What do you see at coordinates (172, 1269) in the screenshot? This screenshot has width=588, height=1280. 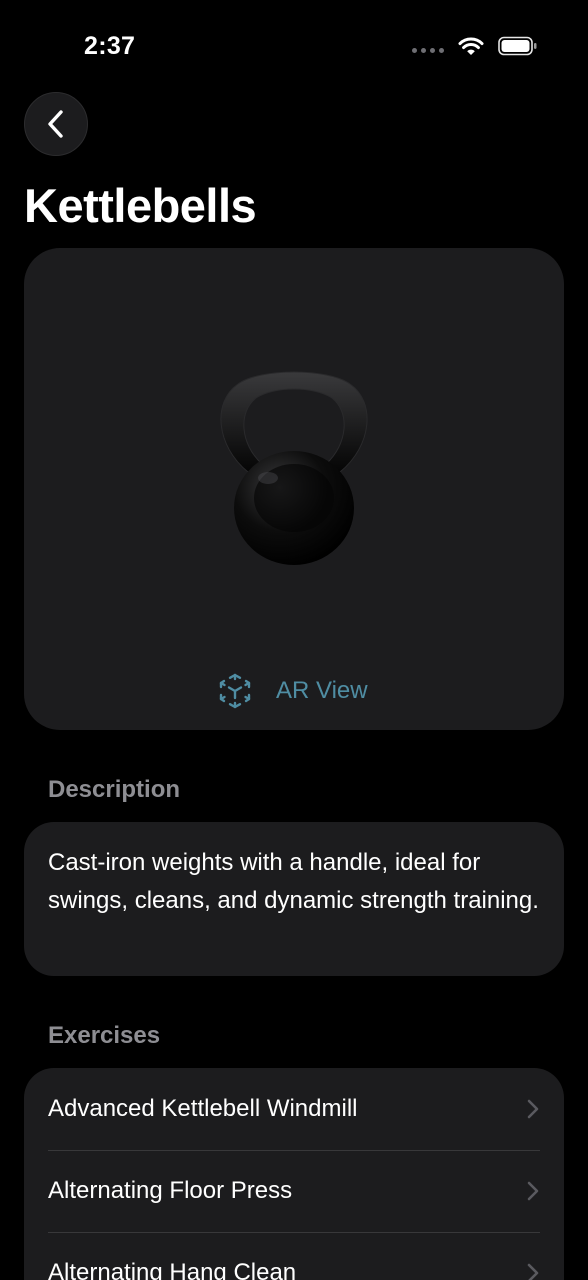 I see `exercise-label: Alternating Hang Clean` at bounding box center [172, 1269].